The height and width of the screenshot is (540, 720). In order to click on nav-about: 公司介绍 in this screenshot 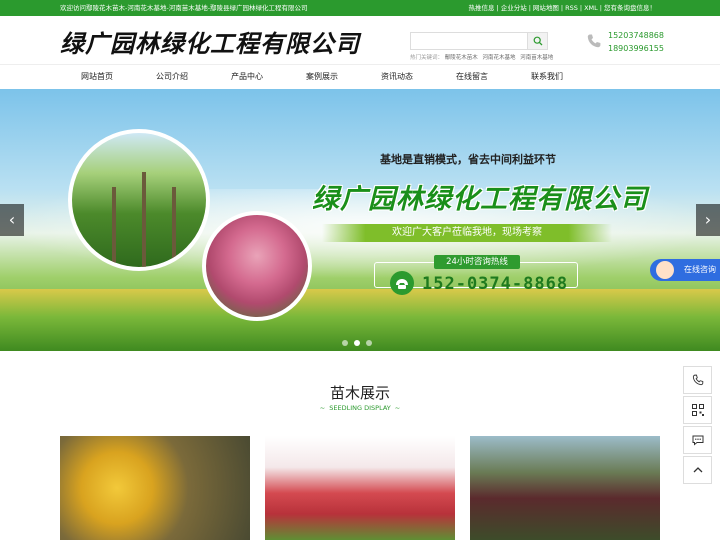, I will do `click(172, 77)`.